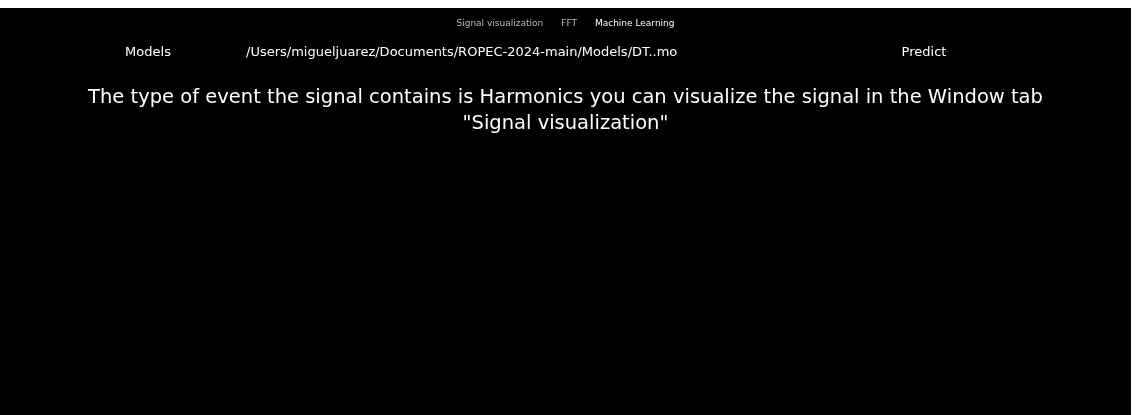  I want to click on model-path: /Users/migueljuarez/Documents/ROPEC-2024-main/Models/DT..mo, so click(462, 51).